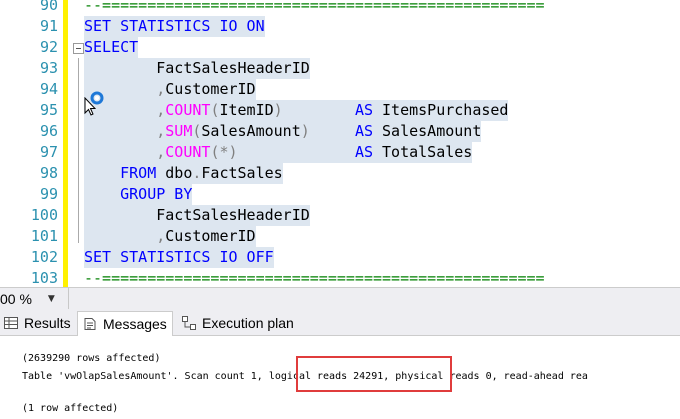 The image size is (680, 419). I want to click on sql-keyword: GROUP BY, so click(156, 194).